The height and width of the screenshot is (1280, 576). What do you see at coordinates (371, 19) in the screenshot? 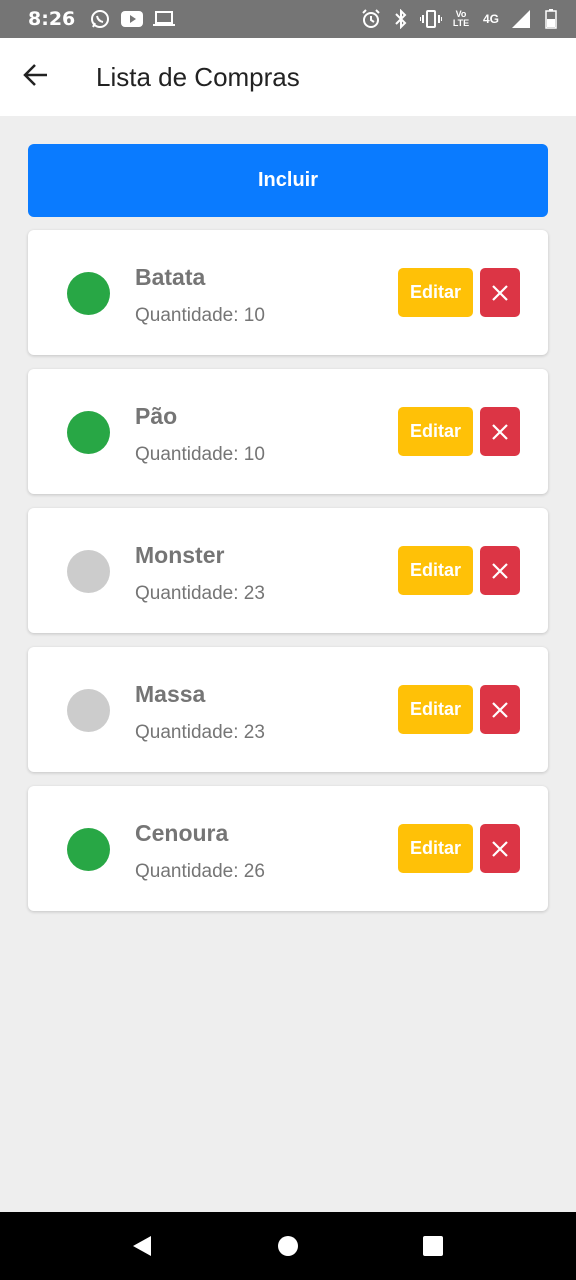
I see `alarm-icon` at bounding box center [371, 19].